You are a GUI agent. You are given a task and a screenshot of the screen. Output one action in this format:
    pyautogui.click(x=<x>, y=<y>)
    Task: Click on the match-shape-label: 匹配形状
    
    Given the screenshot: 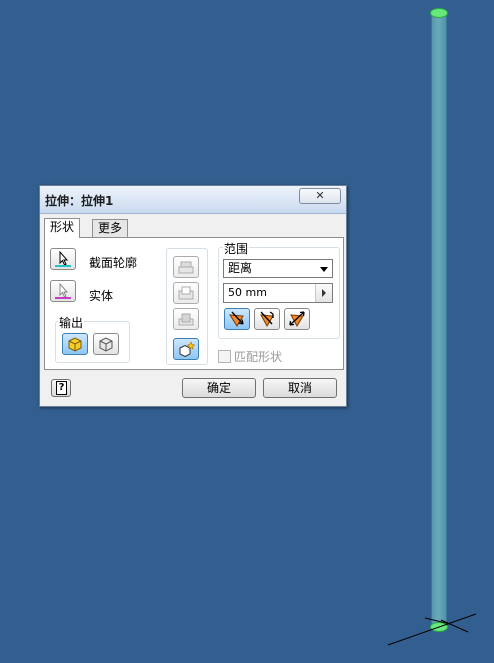 What is the action you would take?
    pyautogui.click(x=258, y=357)
    